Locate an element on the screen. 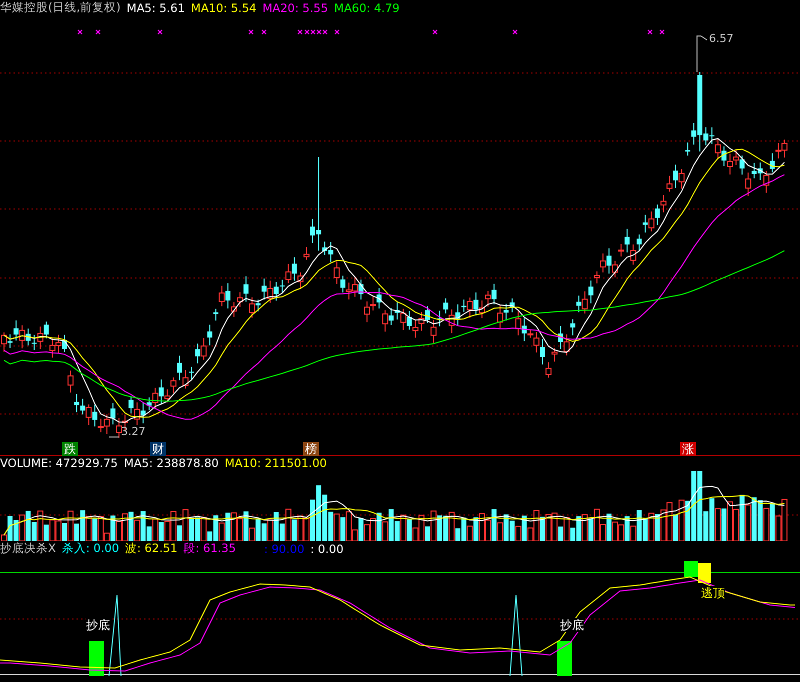 This screenshot has width=800, height=682. moving-average-value: MA5: 5.61 is located at coordinates (155, 7).